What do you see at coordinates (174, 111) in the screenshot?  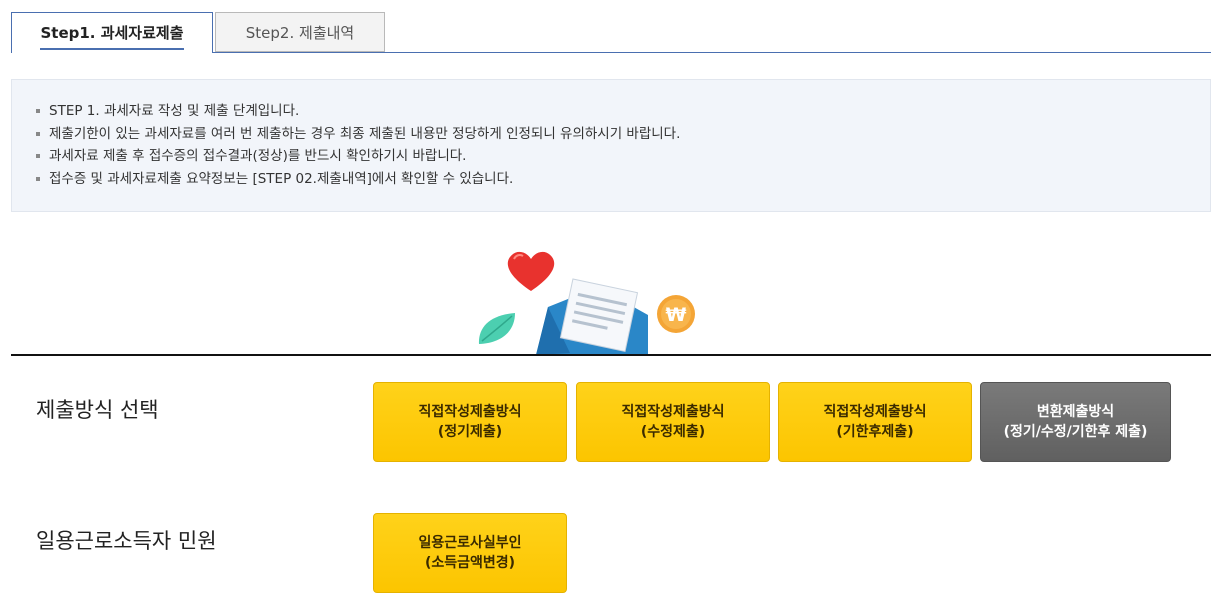 I see `notice-text: STEP 1. 과세자료 작성 및 제출 단계입니다.` at bounding box center [174, 111].